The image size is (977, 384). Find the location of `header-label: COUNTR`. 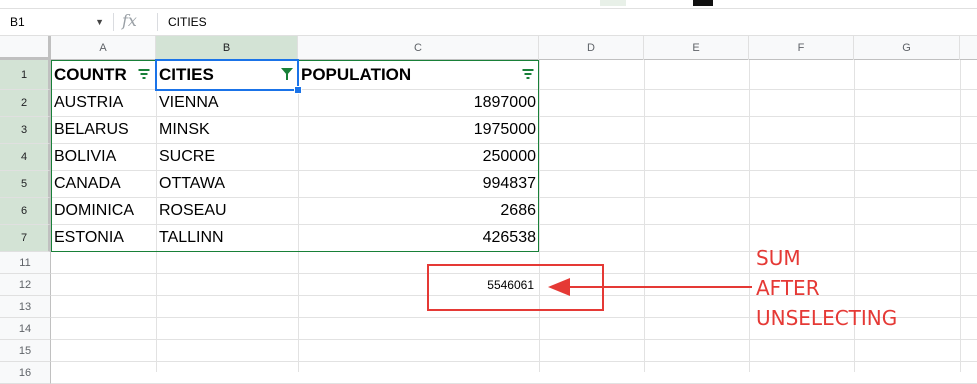

header-label: COUNTR is located at coordinates (90, 74).